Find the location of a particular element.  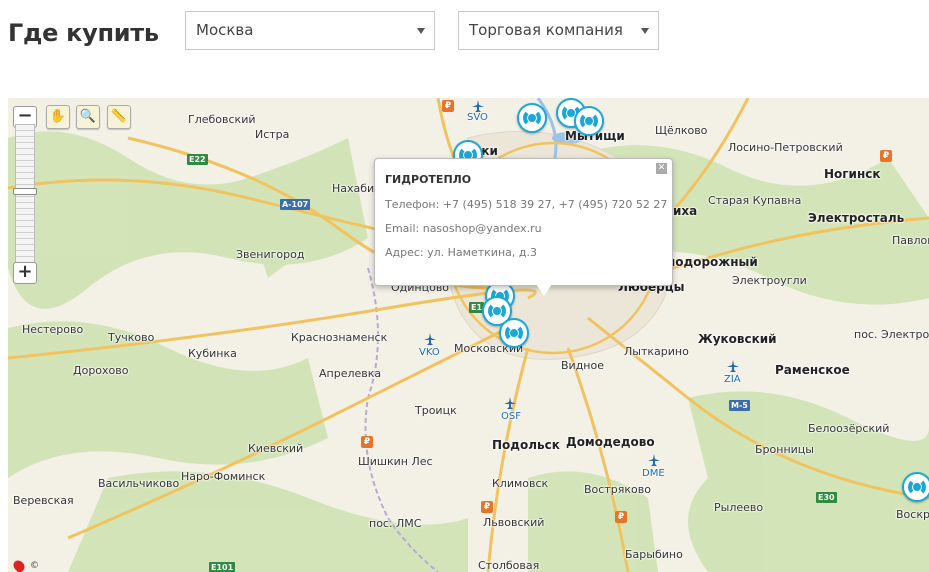

city-select-value: Москва is located at coordinates (225, 30).